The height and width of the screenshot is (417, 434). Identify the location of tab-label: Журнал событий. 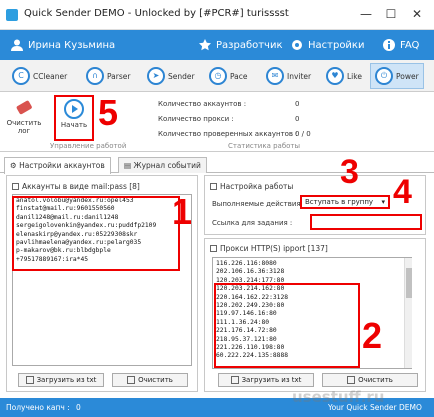
(167, 165).